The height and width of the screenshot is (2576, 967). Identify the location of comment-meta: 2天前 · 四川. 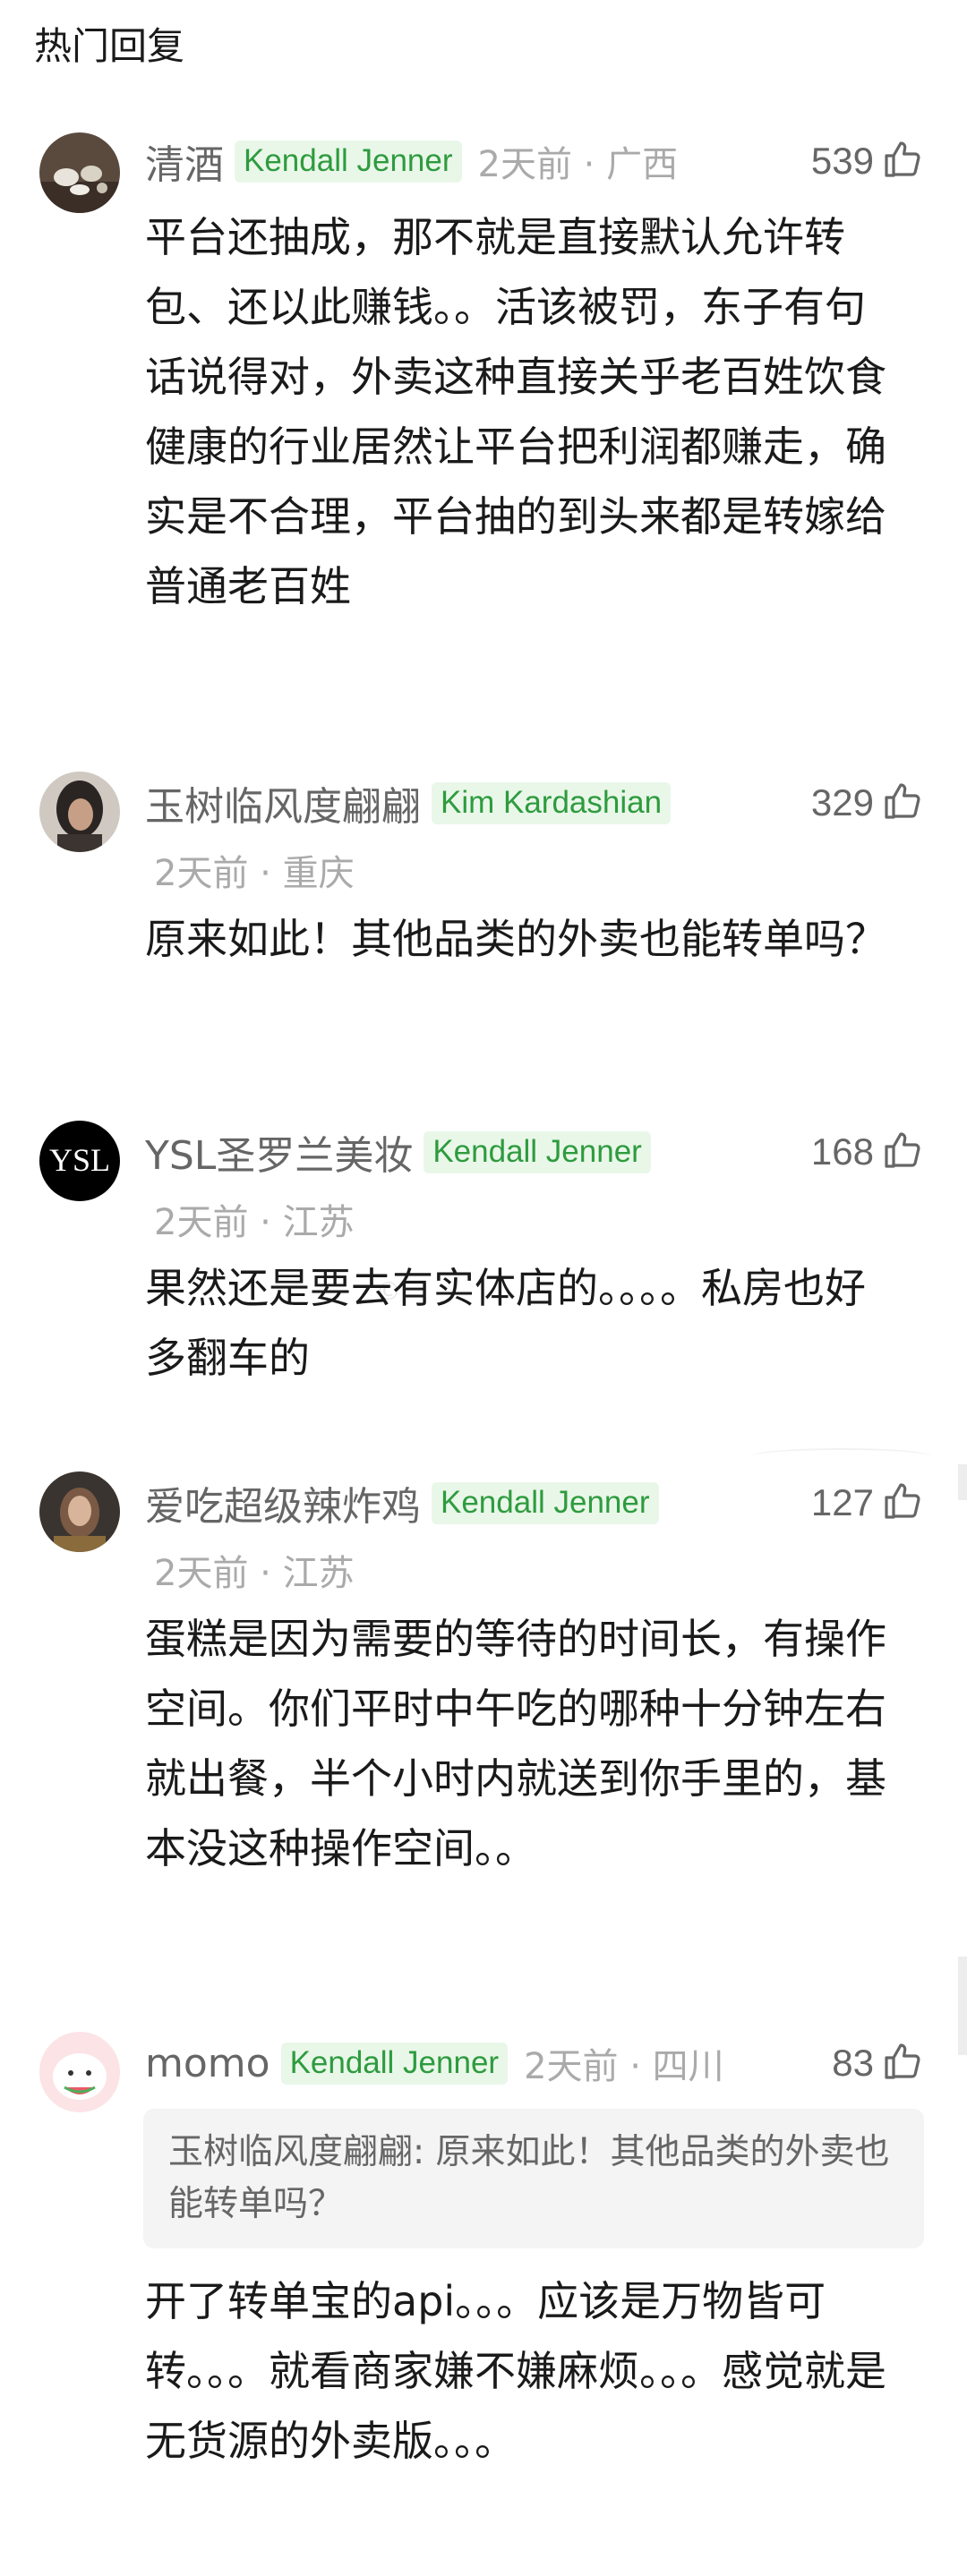
(624, 2066).